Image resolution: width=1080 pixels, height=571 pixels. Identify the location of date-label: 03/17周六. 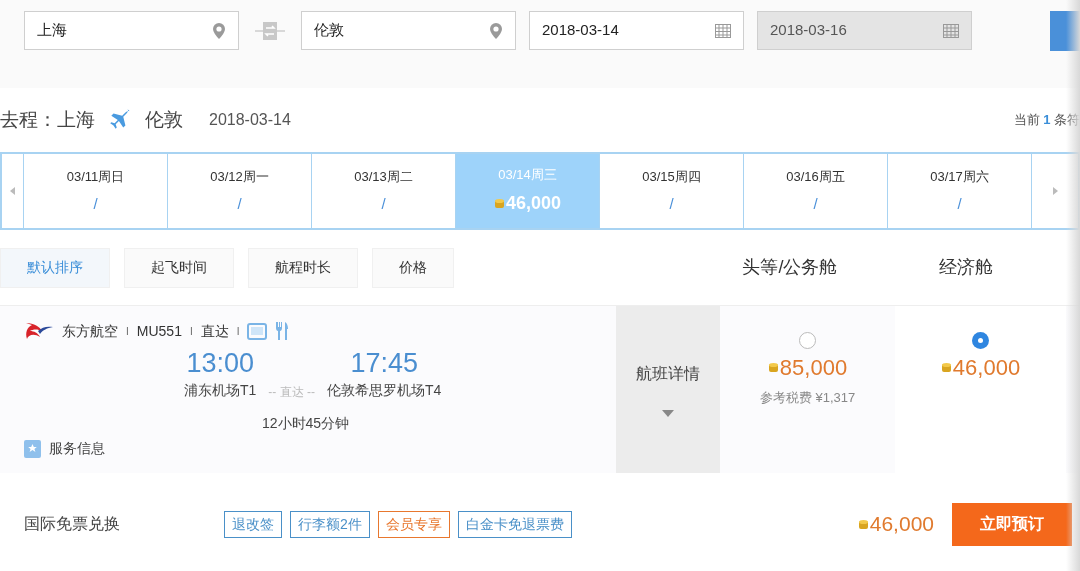
(959, 177).